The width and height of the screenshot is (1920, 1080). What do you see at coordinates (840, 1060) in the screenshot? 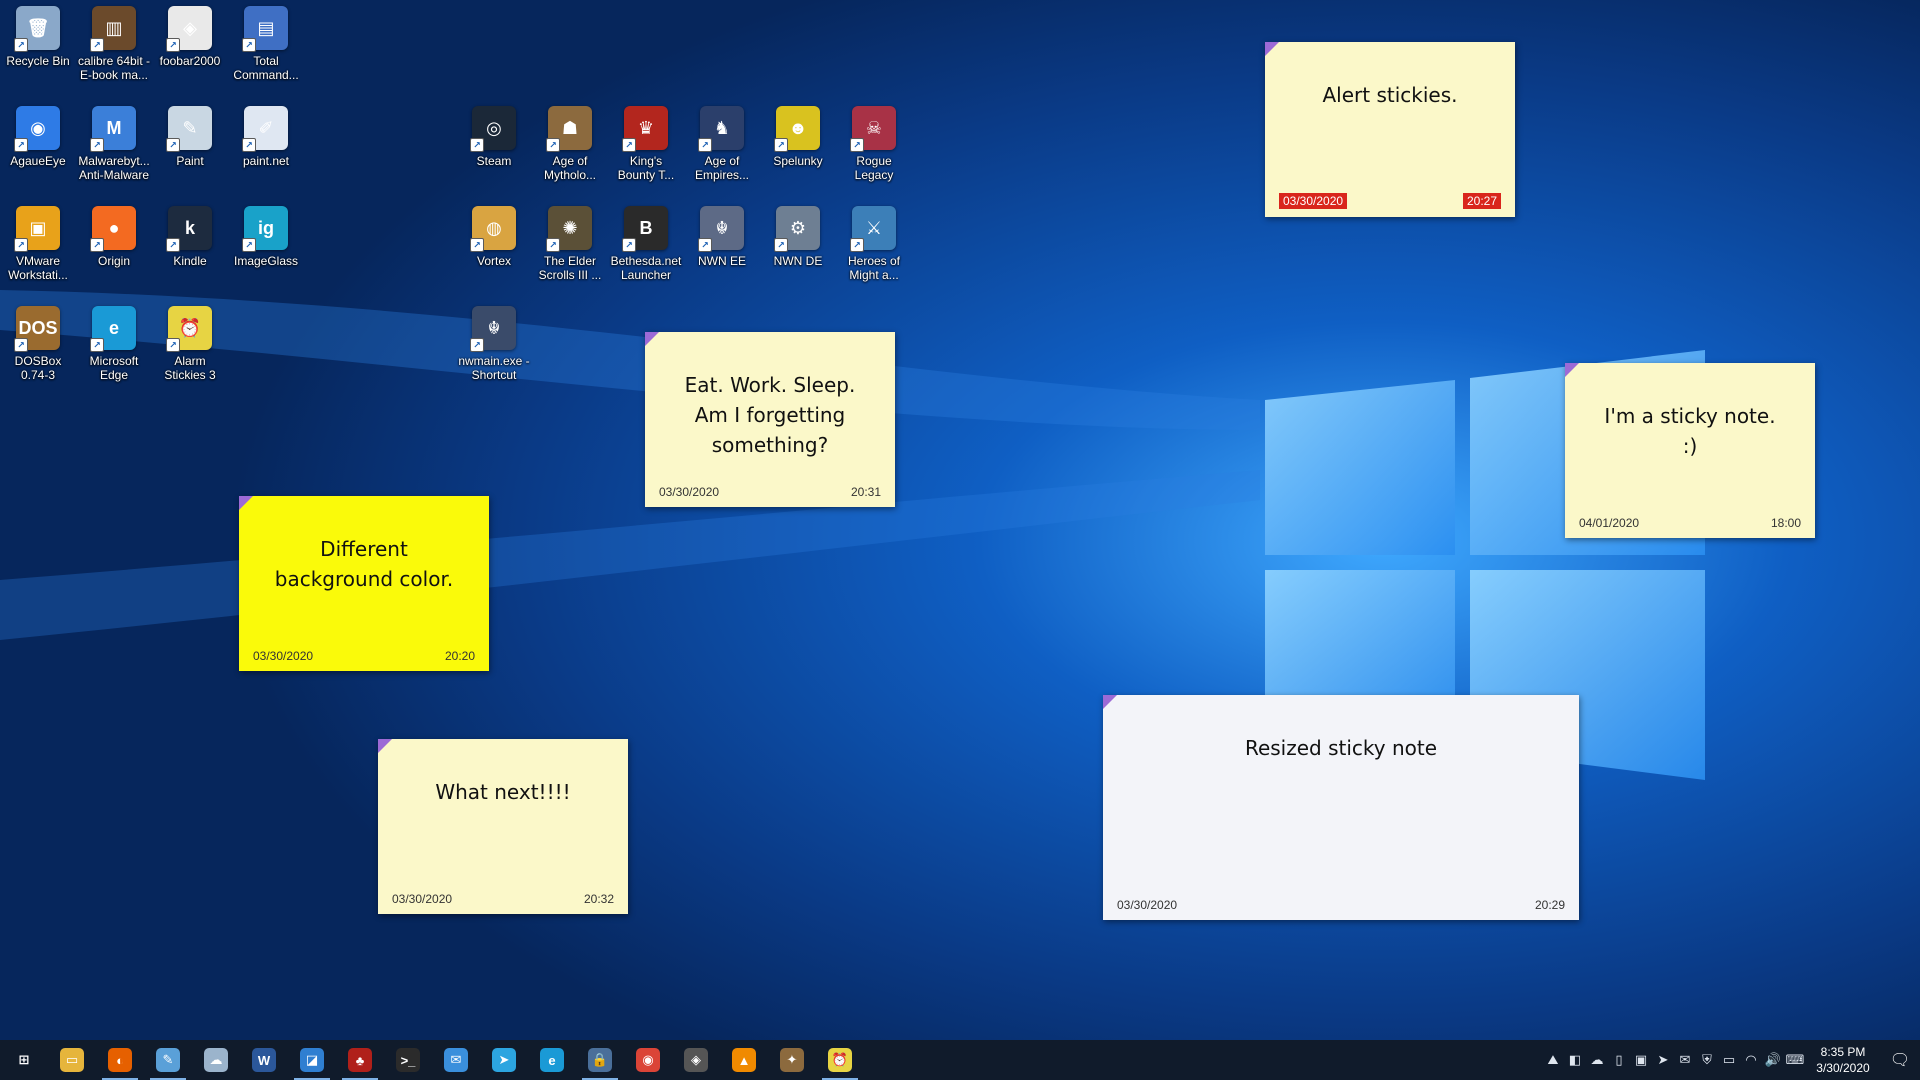
I see `taskbar-alarm-stickies-button: ⏰` at bounding box center [840, 1060].